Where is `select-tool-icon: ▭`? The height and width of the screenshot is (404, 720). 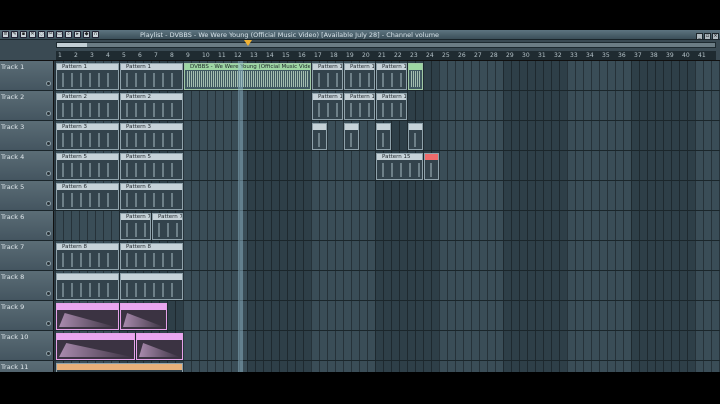 select-tool-icon: ▭ is located at coordinates (59, 34).